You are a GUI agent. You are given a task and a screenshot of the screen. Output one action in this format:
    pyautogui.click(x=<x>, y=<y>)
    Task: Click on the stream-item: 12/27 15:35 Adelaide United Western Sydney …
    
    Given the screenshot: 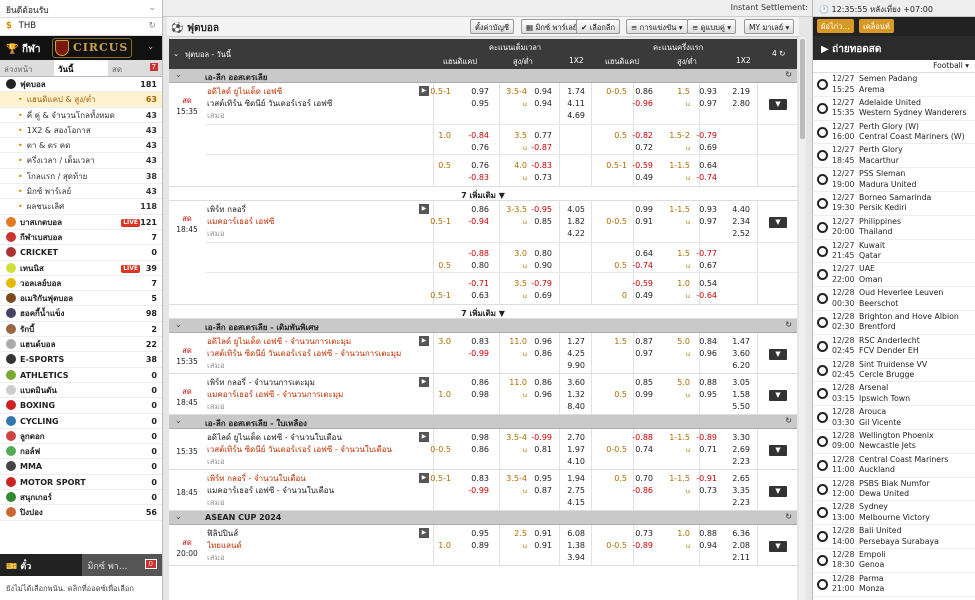 What is the action you would take?
    pyautogui.click(x=894, y=109)
    